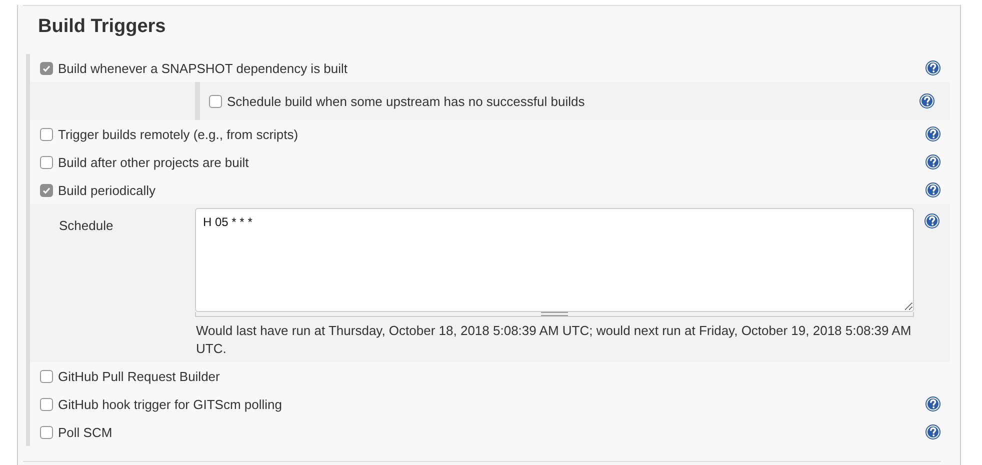  What do you see at coordinates (491, 162) in the screenshot?
I see `checkbox-label: Build after other projects are built` at bounding box center [491, 162].